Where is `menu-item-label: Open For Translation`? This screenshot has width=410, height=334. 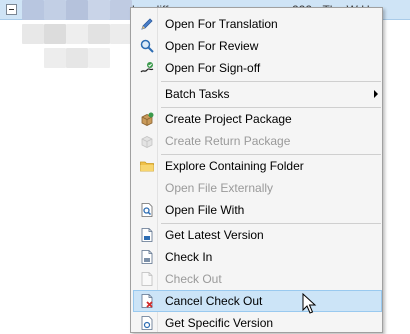
menu-item-label: Open For Translation is located at coordinates (221, 24).